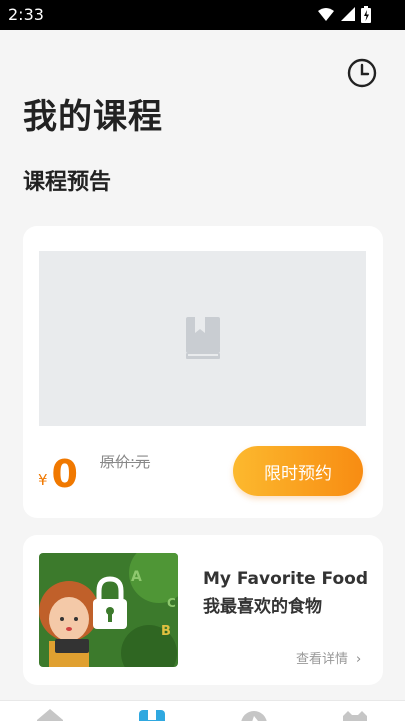 The width and height of the screenshot is (405, 721). What do you see at coordinates (366, 14) in the screenshot?
I see `battery-icon` at bounding box center [366, 14].